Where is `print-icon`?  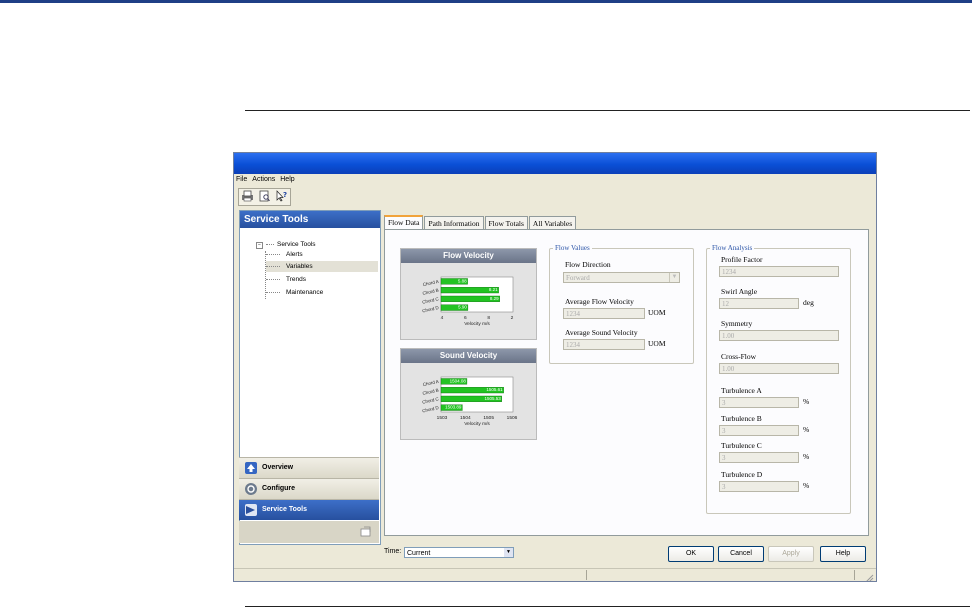 print-icon is located at coordinates (247, 197).